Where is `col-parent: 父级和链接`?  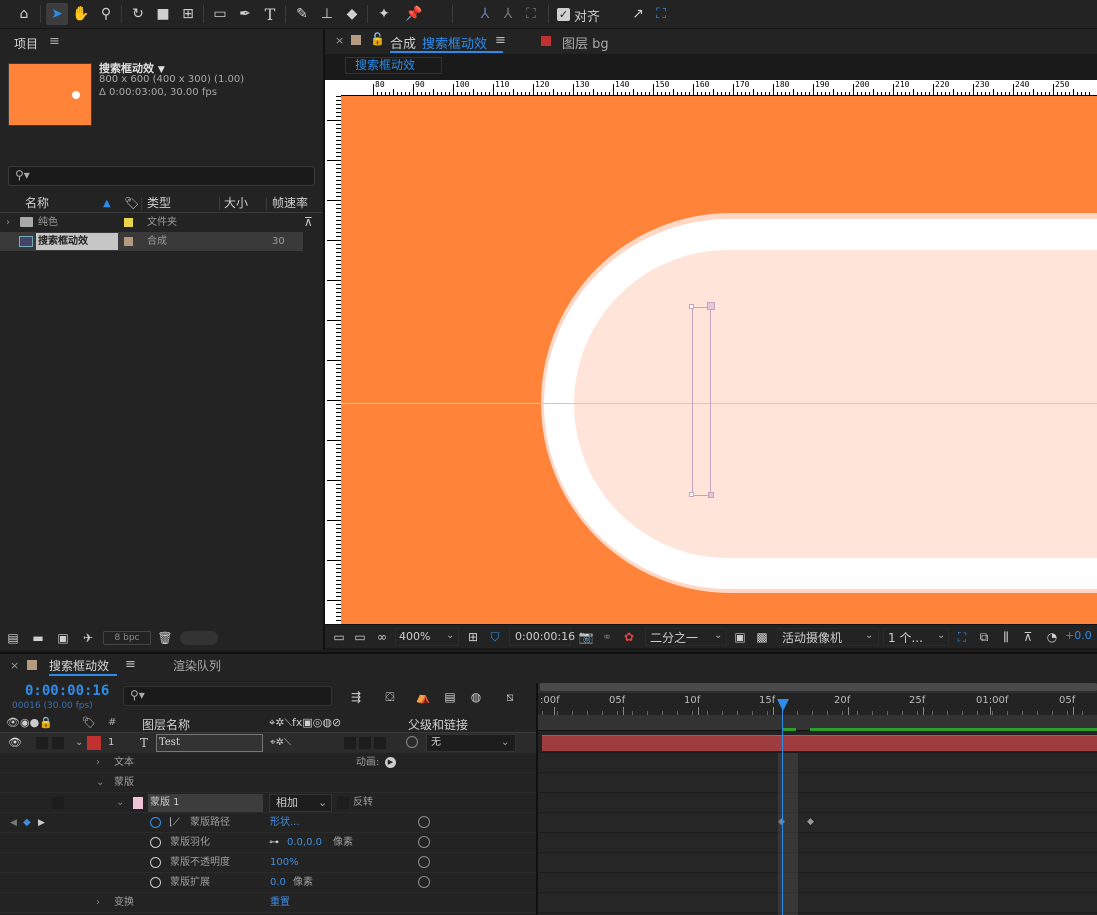
col-parent: 父级和链接 is located at coordinates (438, 724).